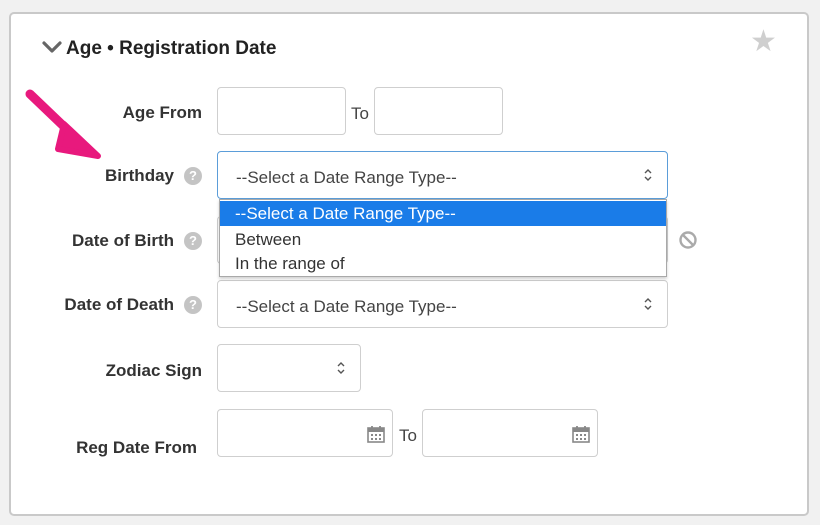 The width and height of the screenshot is (820, 525). I want to click on date-of-birth-label: Date of Birth, so click(123, 240).